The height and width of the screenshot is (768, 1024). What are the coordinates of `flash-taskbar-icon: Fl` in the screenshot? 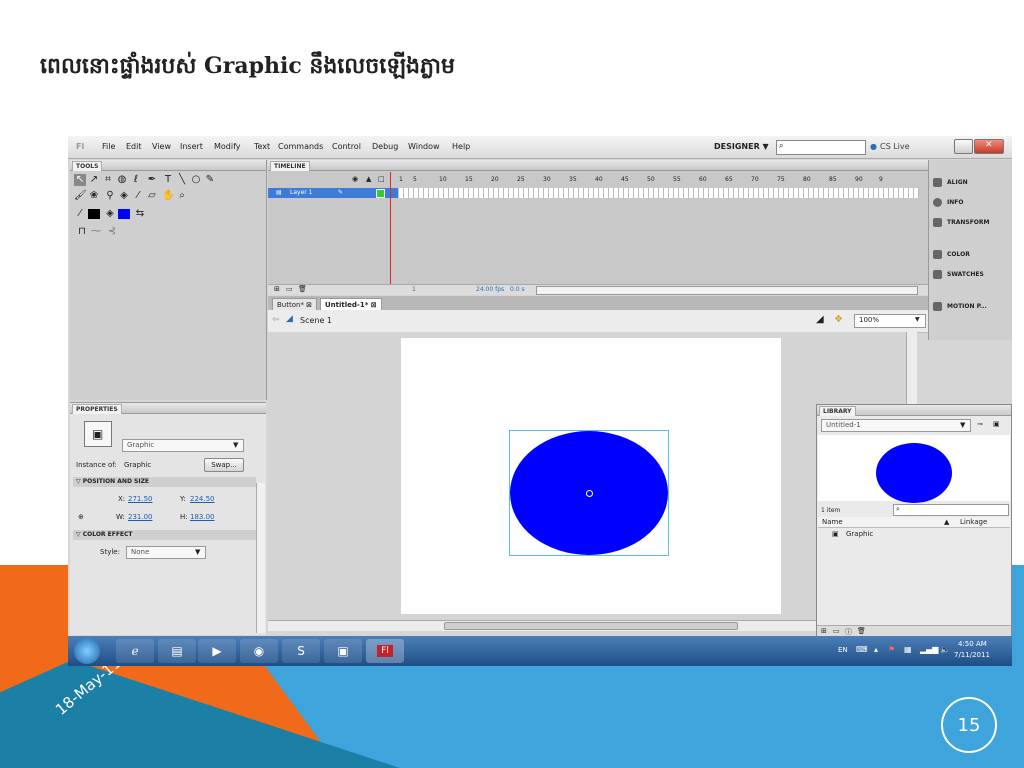 It's located at (385, 651).